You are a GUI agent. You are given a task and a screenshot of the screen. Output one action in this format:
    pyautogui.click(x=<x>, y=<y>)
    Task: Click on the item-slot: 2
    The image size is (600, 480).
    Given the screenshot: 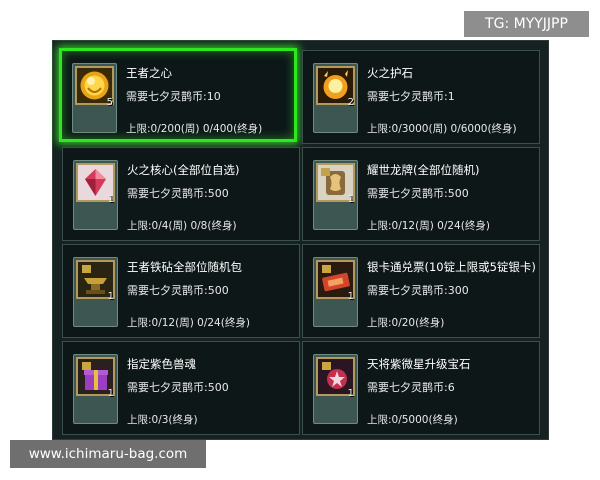 What is the action you would take?
    pyautogui.click(x=335, y=98)
    